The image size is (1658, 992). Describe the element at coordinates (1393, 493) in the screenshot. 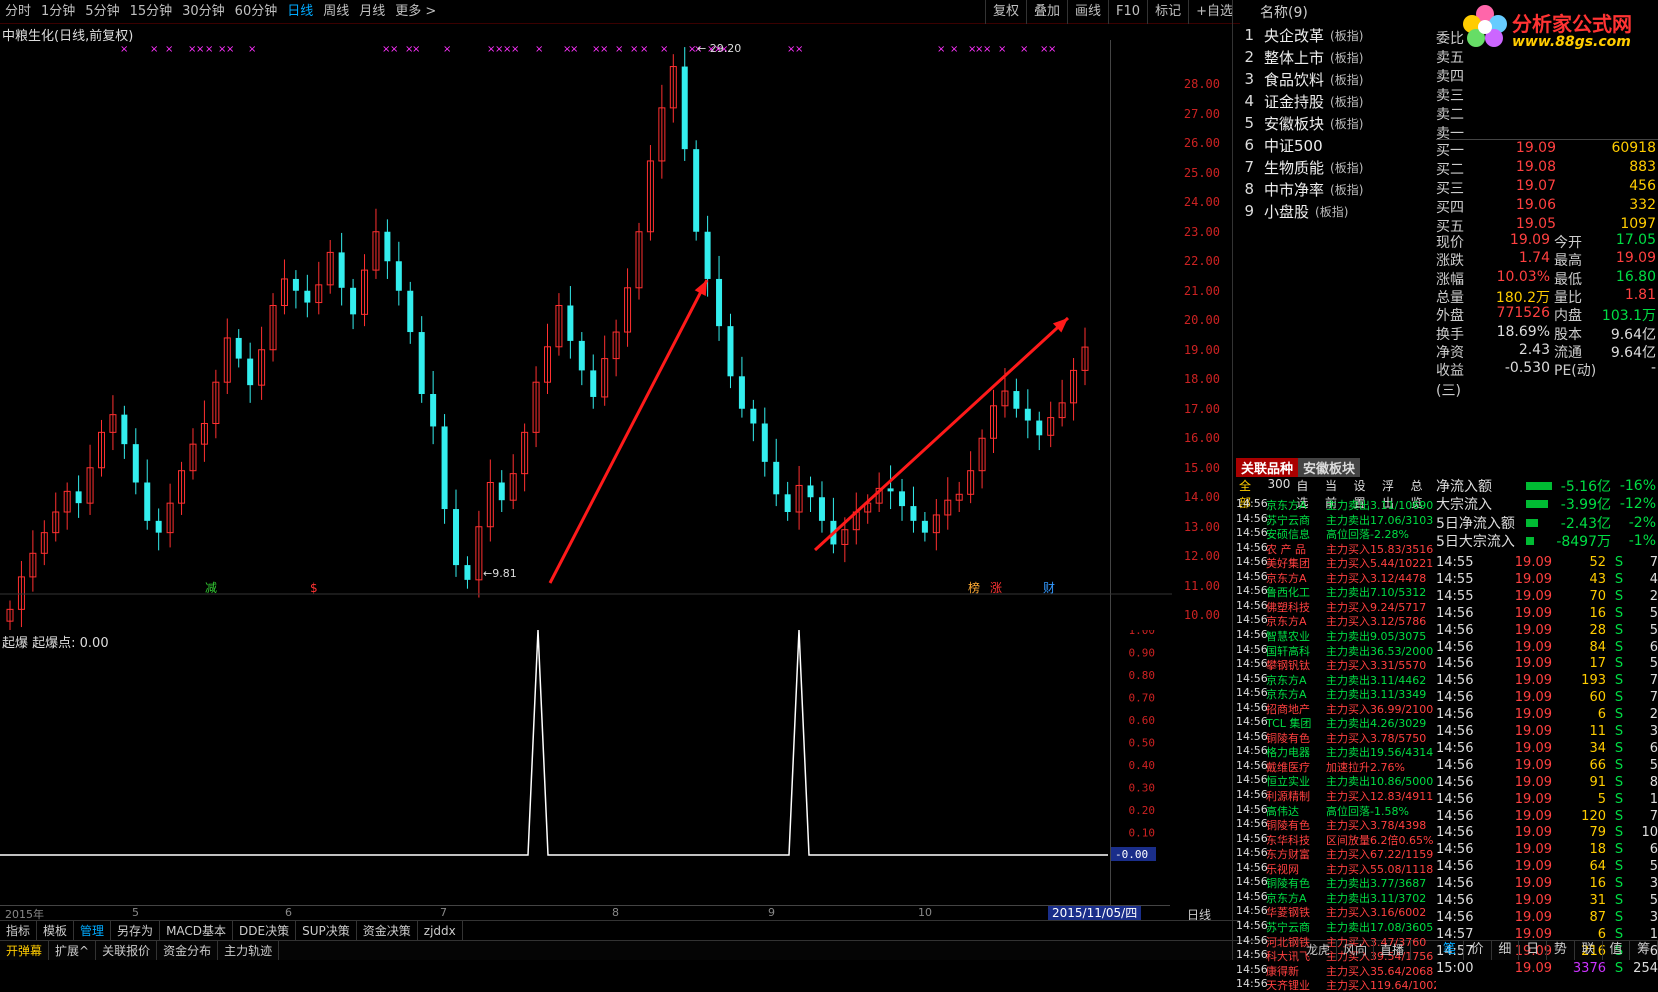

I see `related-subtab: 浮出` at that location.